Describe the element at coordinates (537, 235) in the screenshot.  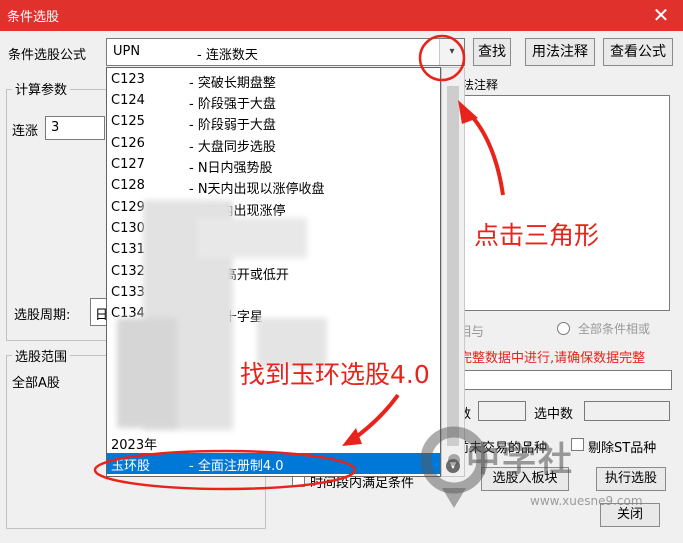
I see `click-triangle-annotation: 点击三角形` at that location.